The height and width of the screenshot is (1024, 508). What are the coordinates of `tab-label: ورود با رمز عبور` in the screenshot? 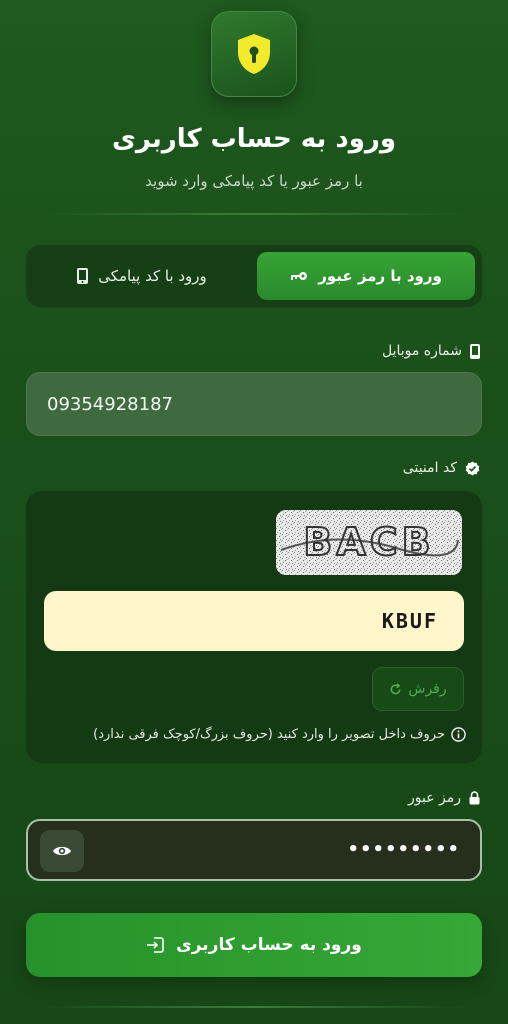 It's located at (380, 276).